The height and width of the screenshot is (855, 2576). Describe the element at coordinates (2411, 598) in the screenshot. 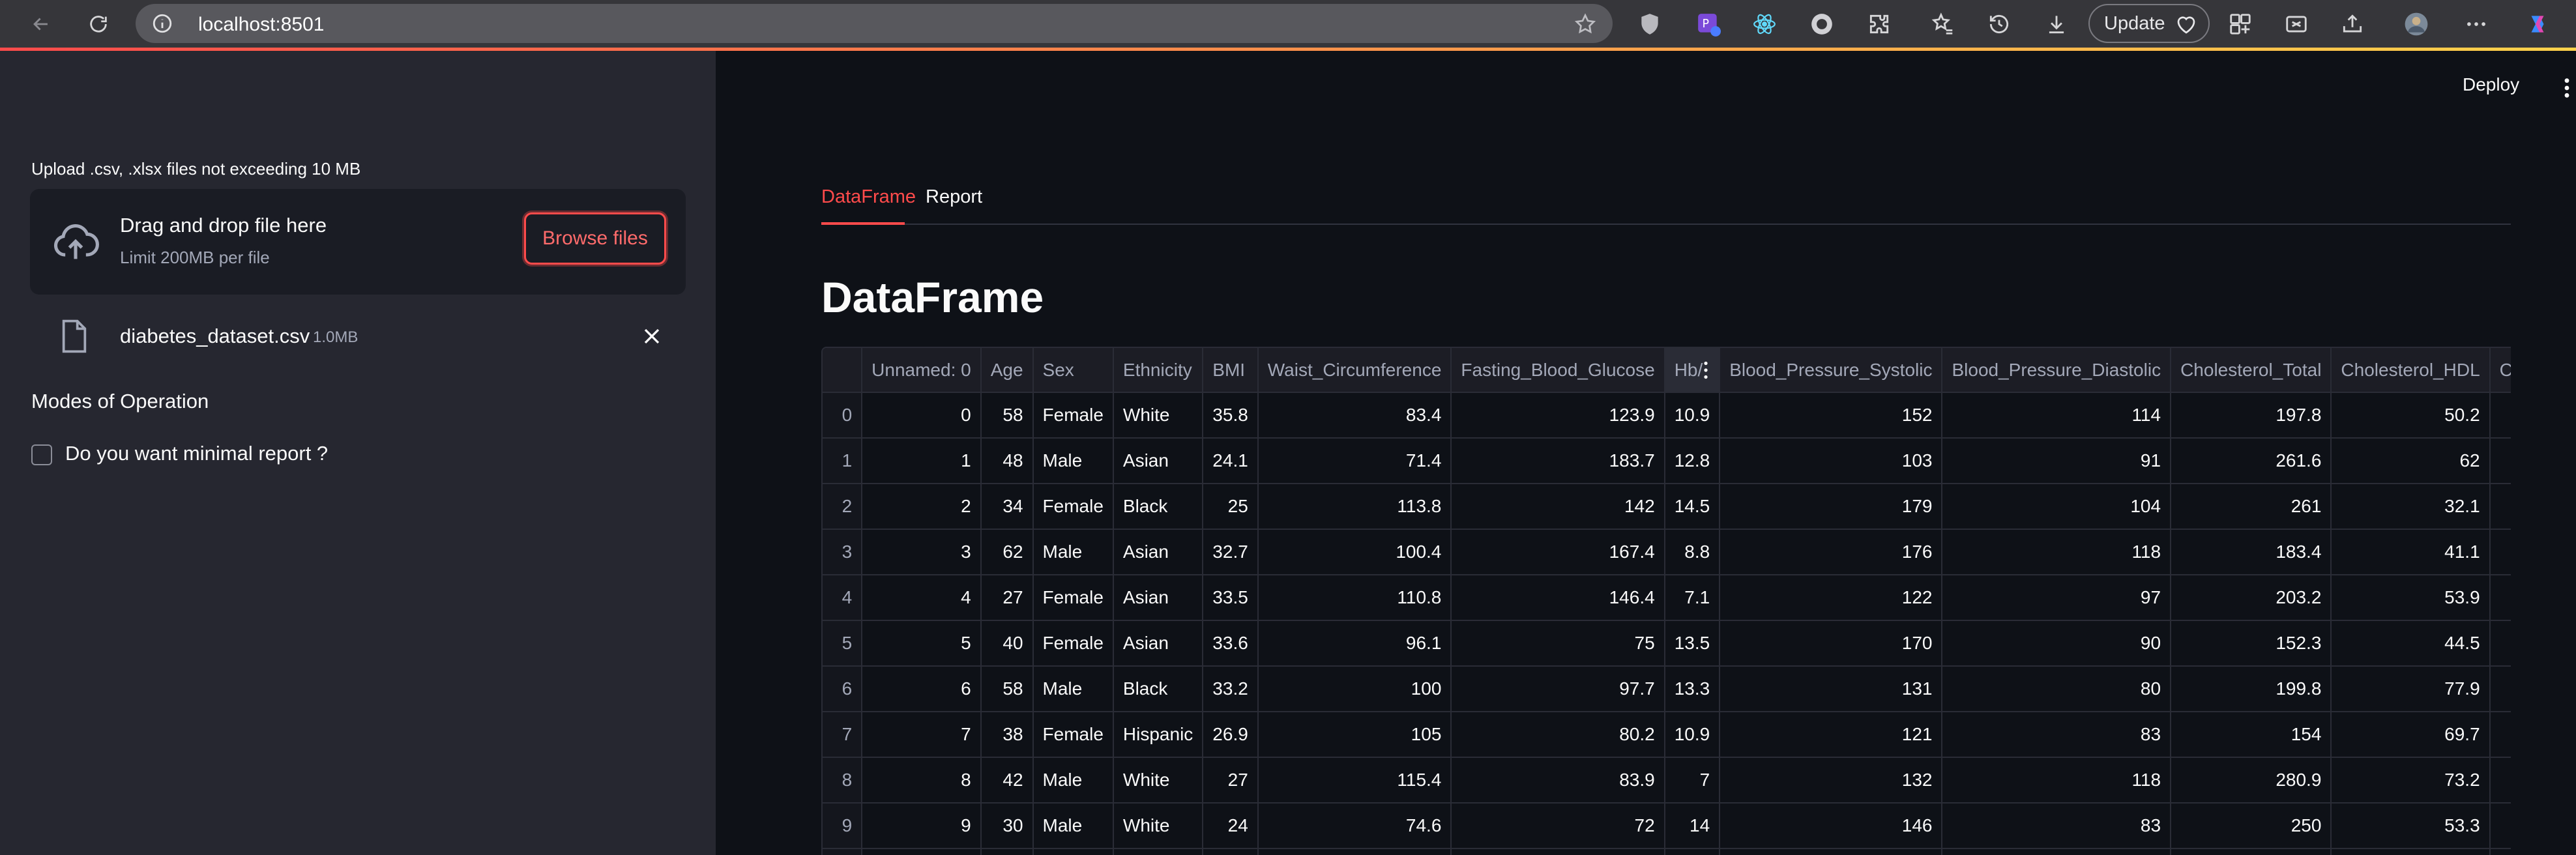

I see `table-cell: 53.9` at that location.